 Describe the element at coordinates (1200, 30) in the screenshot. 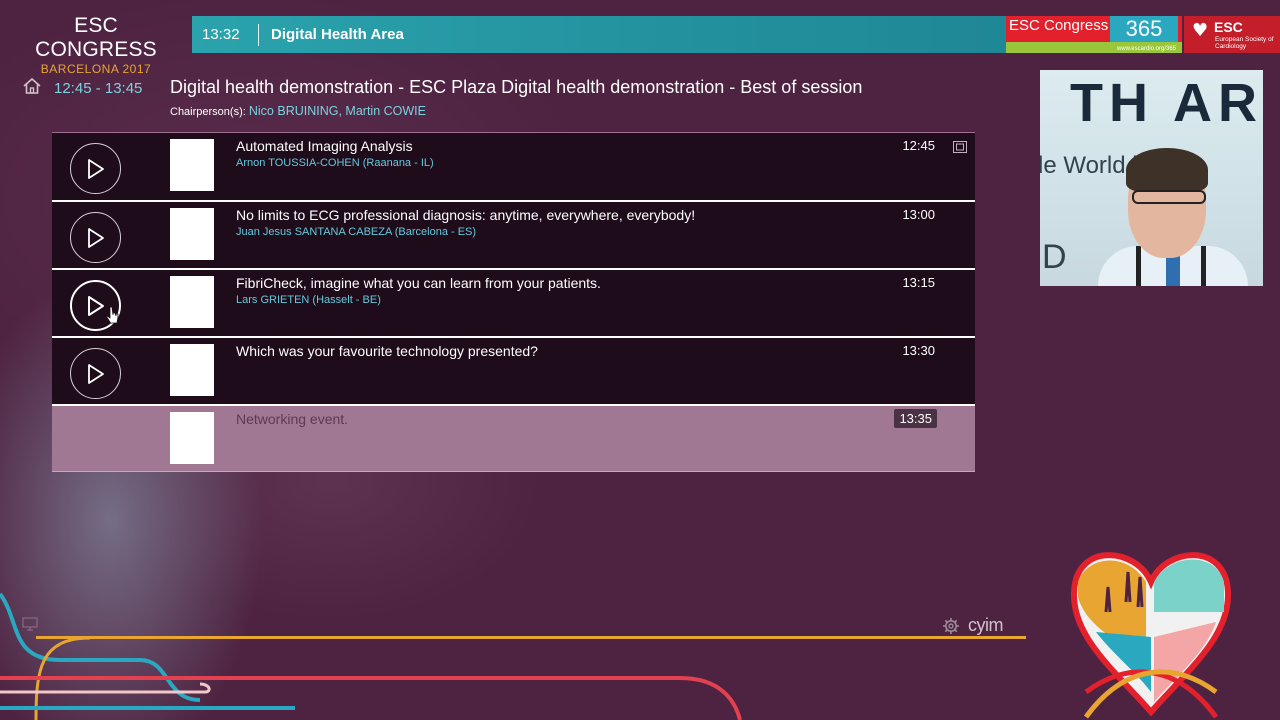

I see `heart-icon: ♥` at that location.